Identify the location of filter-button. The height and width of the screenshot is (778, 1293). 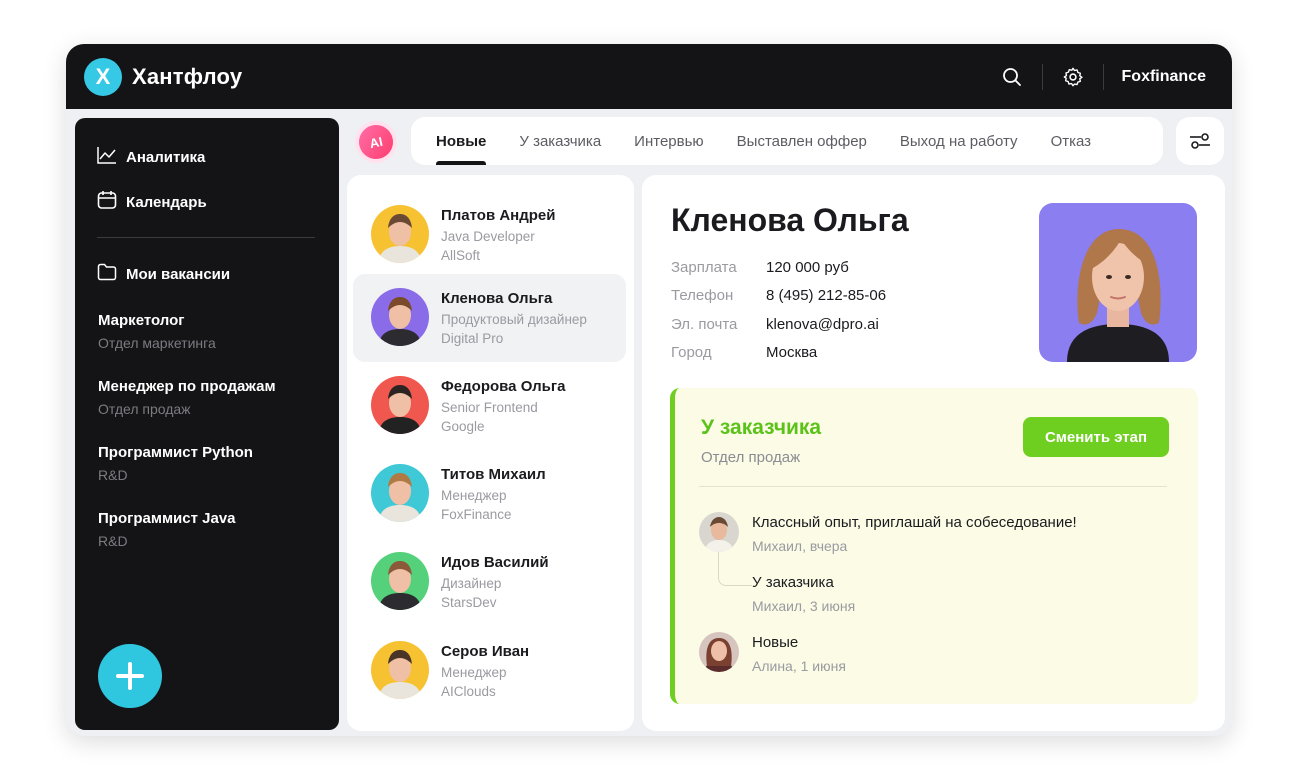
(1200, 141).